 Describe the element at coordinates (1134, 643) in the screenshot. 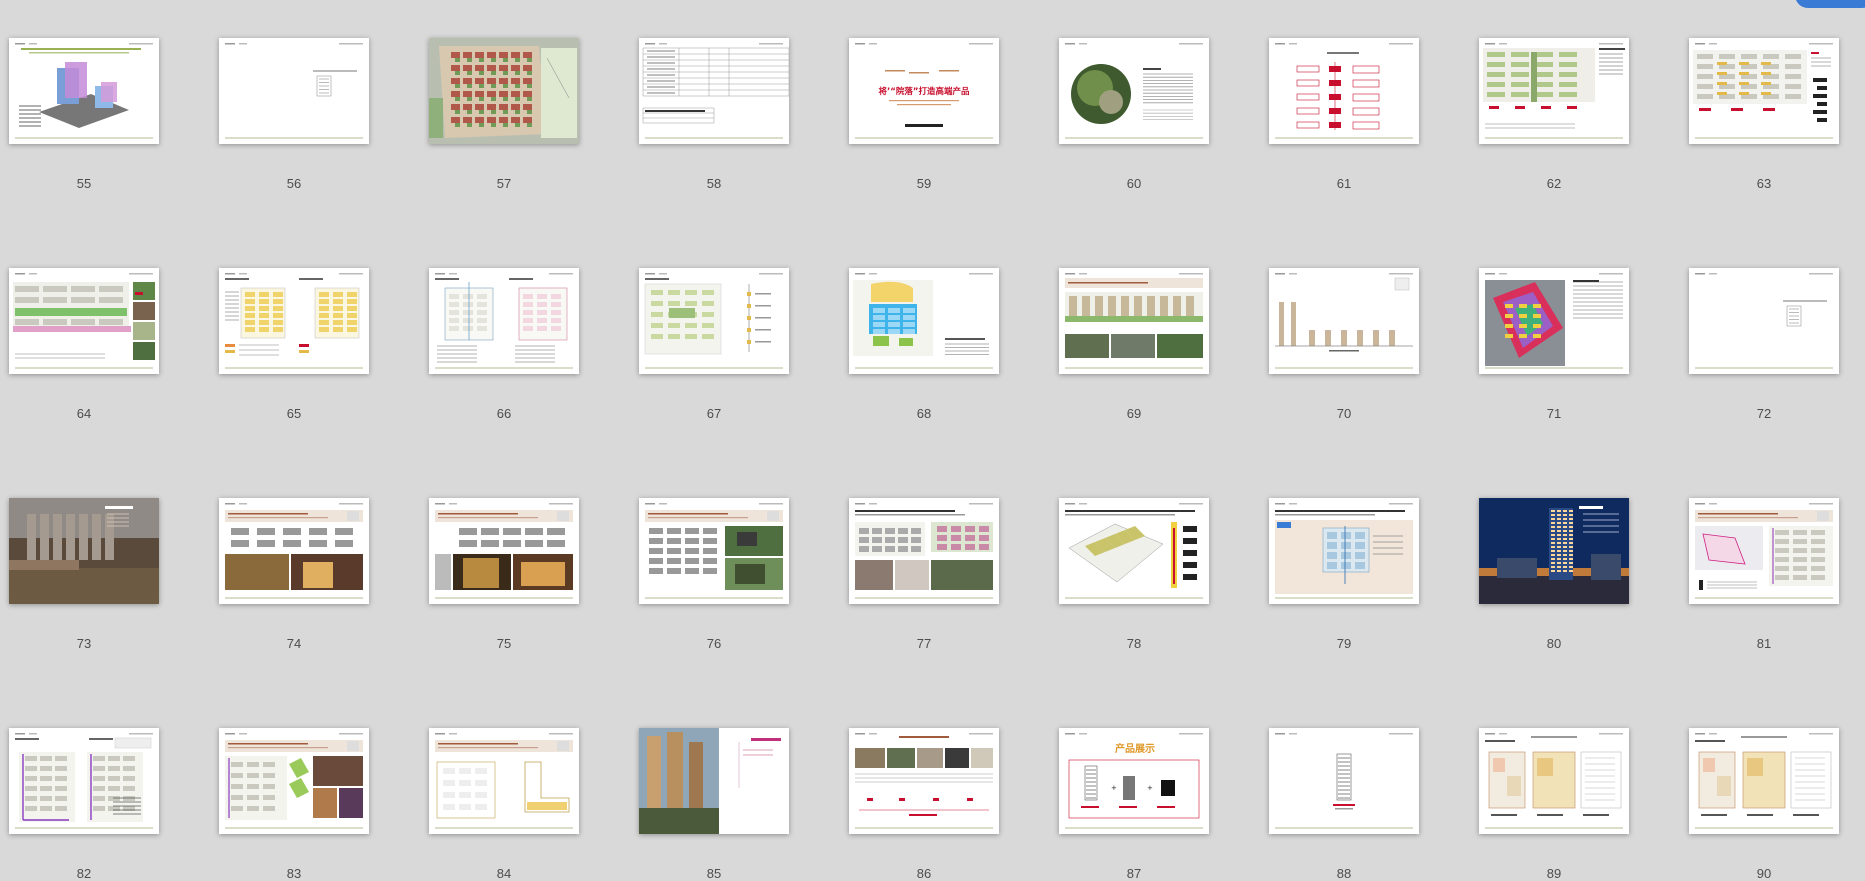

I see `page-number-label: 78` at that location.